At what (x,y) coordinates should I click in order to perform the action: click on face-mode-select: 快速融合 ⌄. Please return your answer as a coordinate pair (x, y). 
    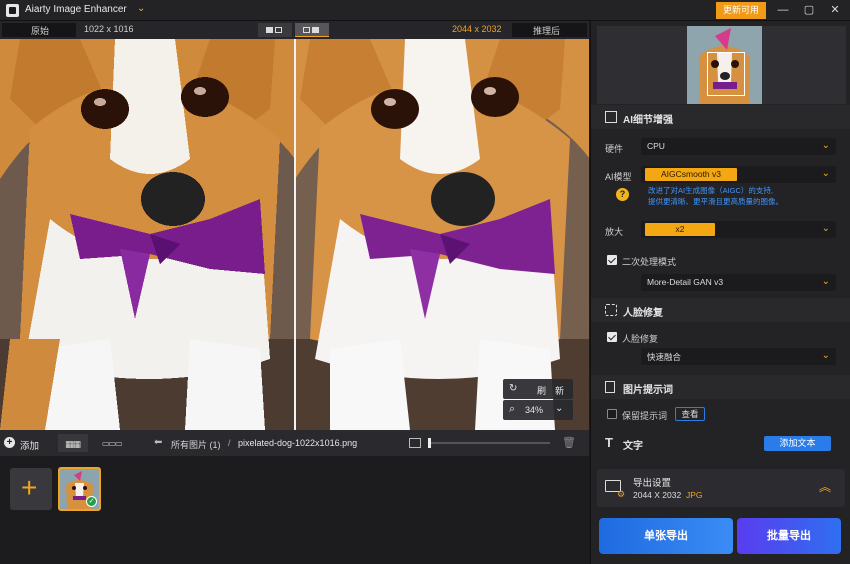
    Looking at the image, I should click on (738, 356).